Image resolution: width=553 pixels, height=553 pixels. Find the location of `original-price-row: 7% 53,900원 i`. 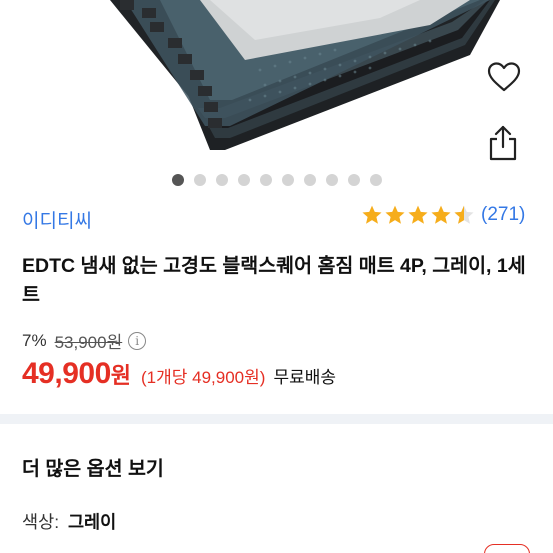

original-price-row: 7% 53,900원 i is located at coordinates (84, 340).